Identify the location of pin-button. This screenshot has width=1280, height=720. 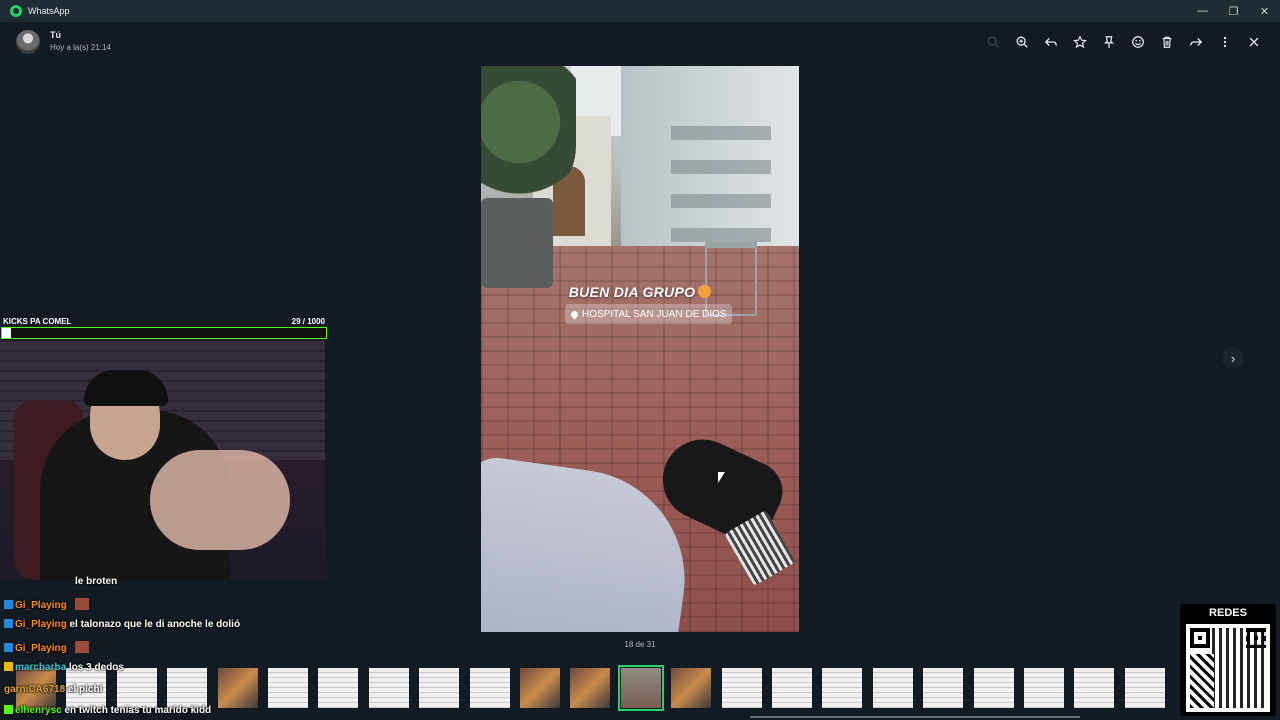
(1108, 42).